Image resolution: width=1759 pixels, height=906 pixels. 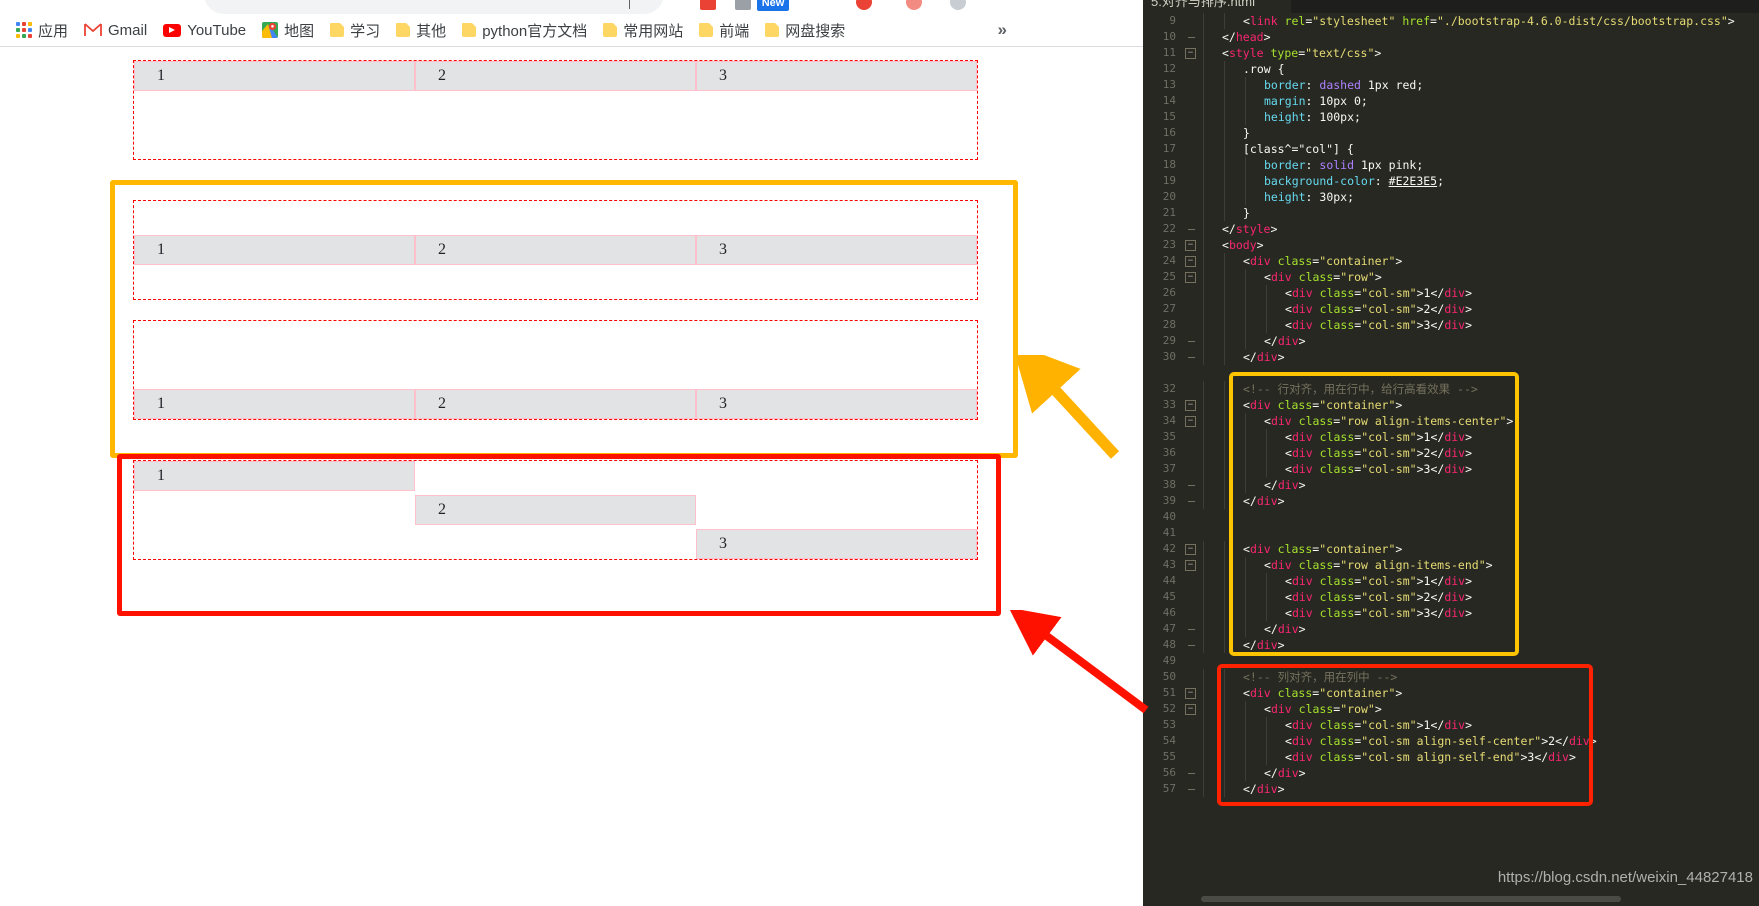 What do you see at coordinates (1299, 677) in the screenshot?
I see `code-line: <!-- 列对齐，用在列中 -->` at bounding box center [1299, 677].